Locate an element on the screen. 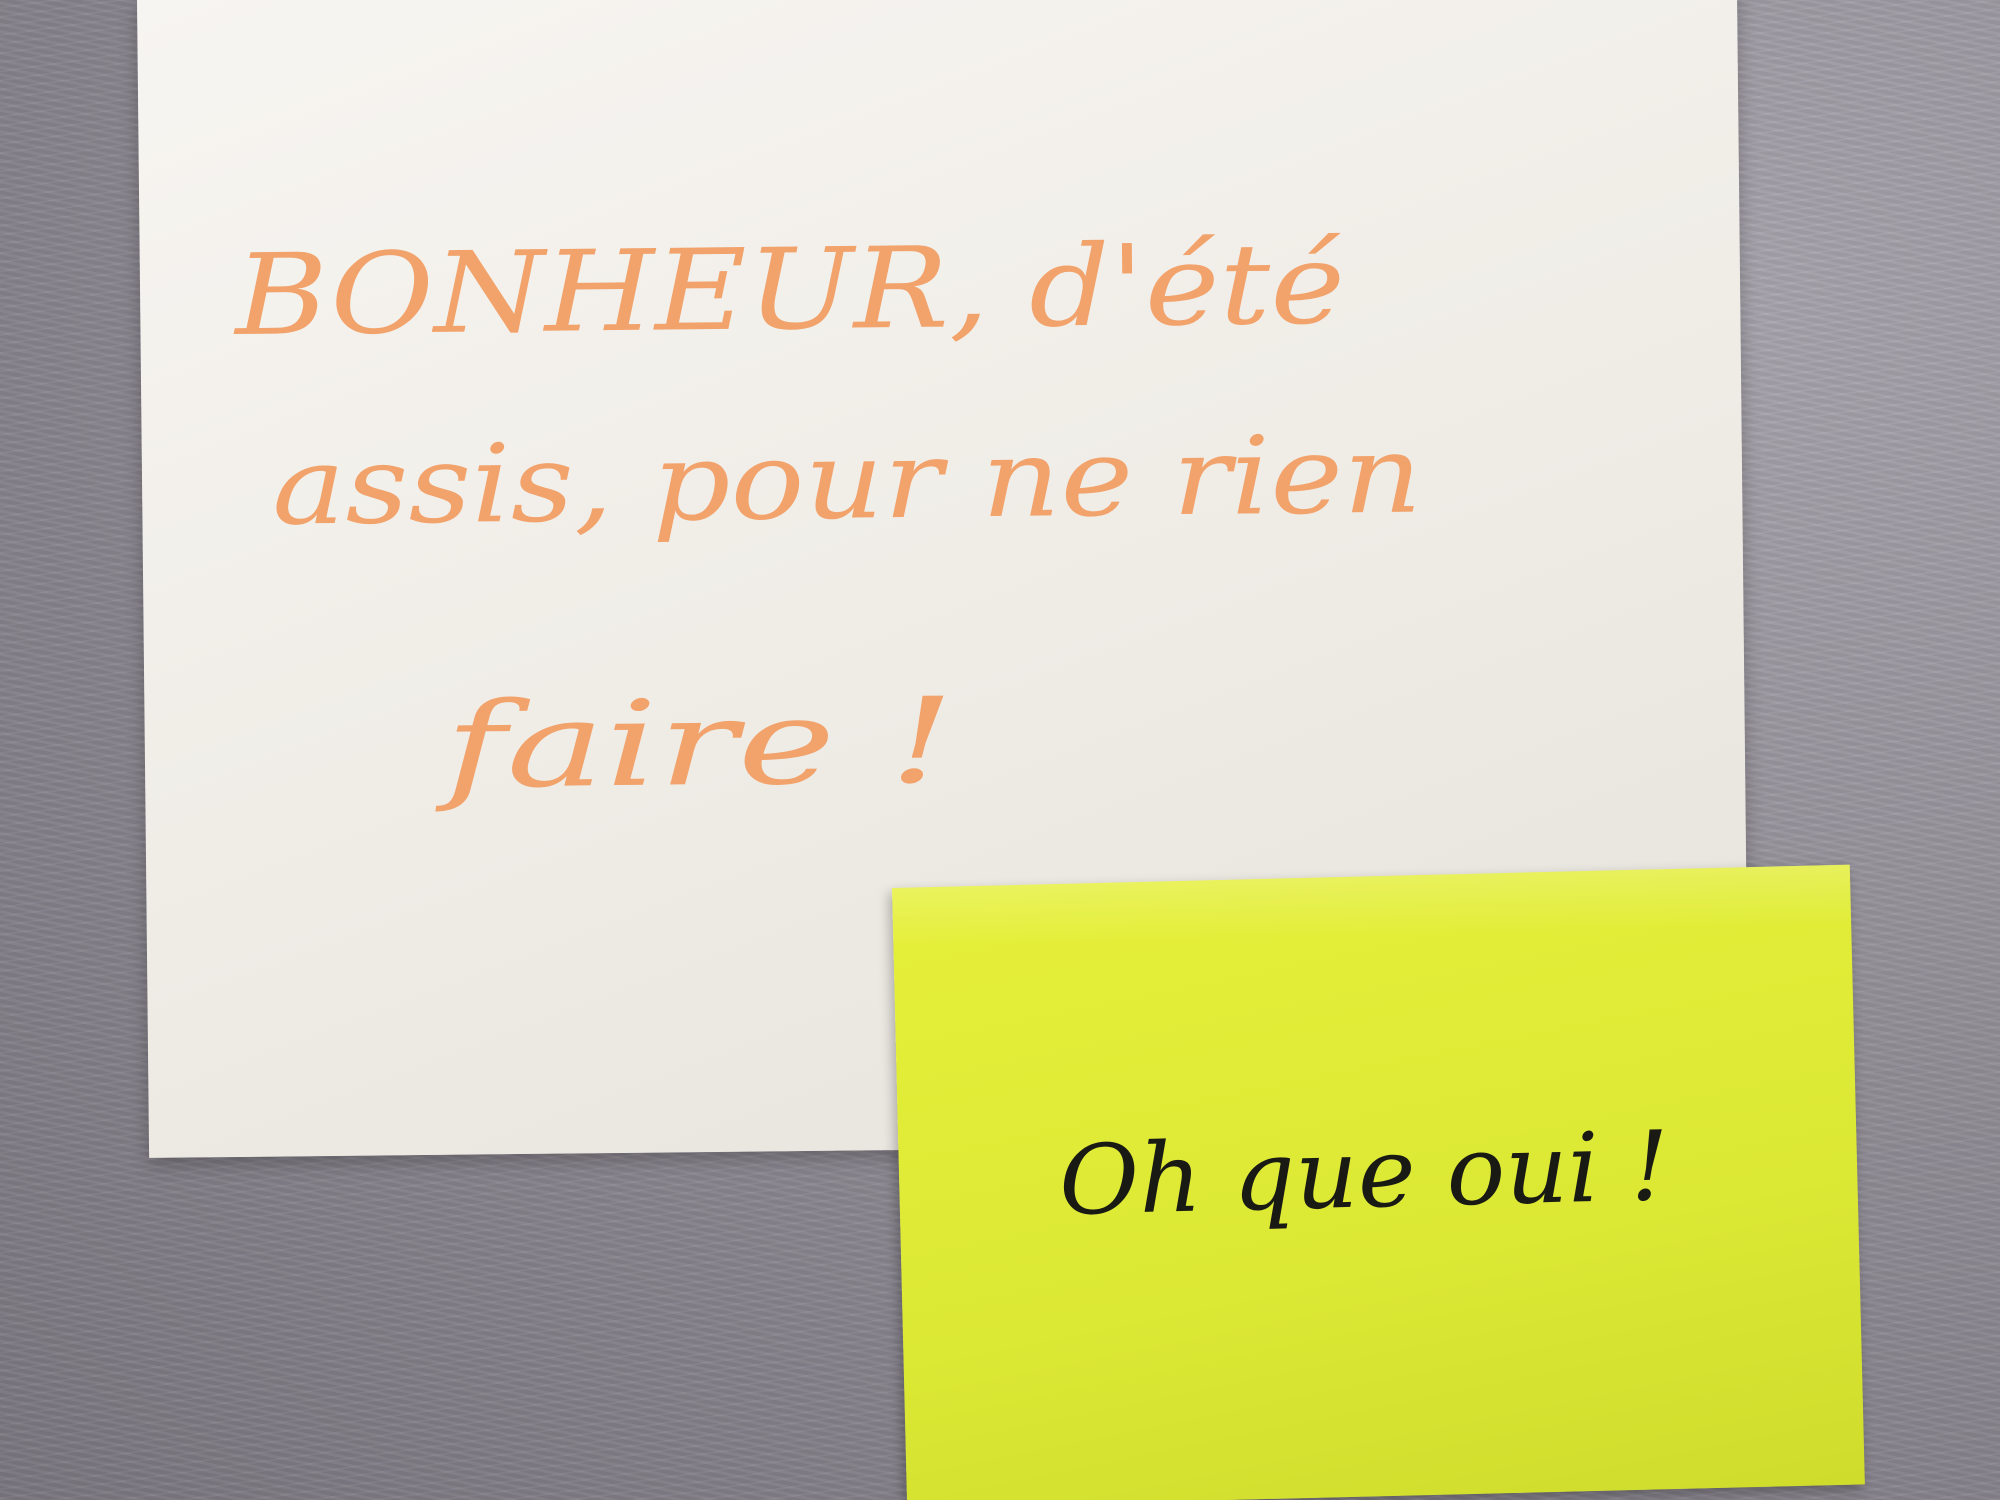  card-line-3: faire ! is located at coordinates (694, 742).